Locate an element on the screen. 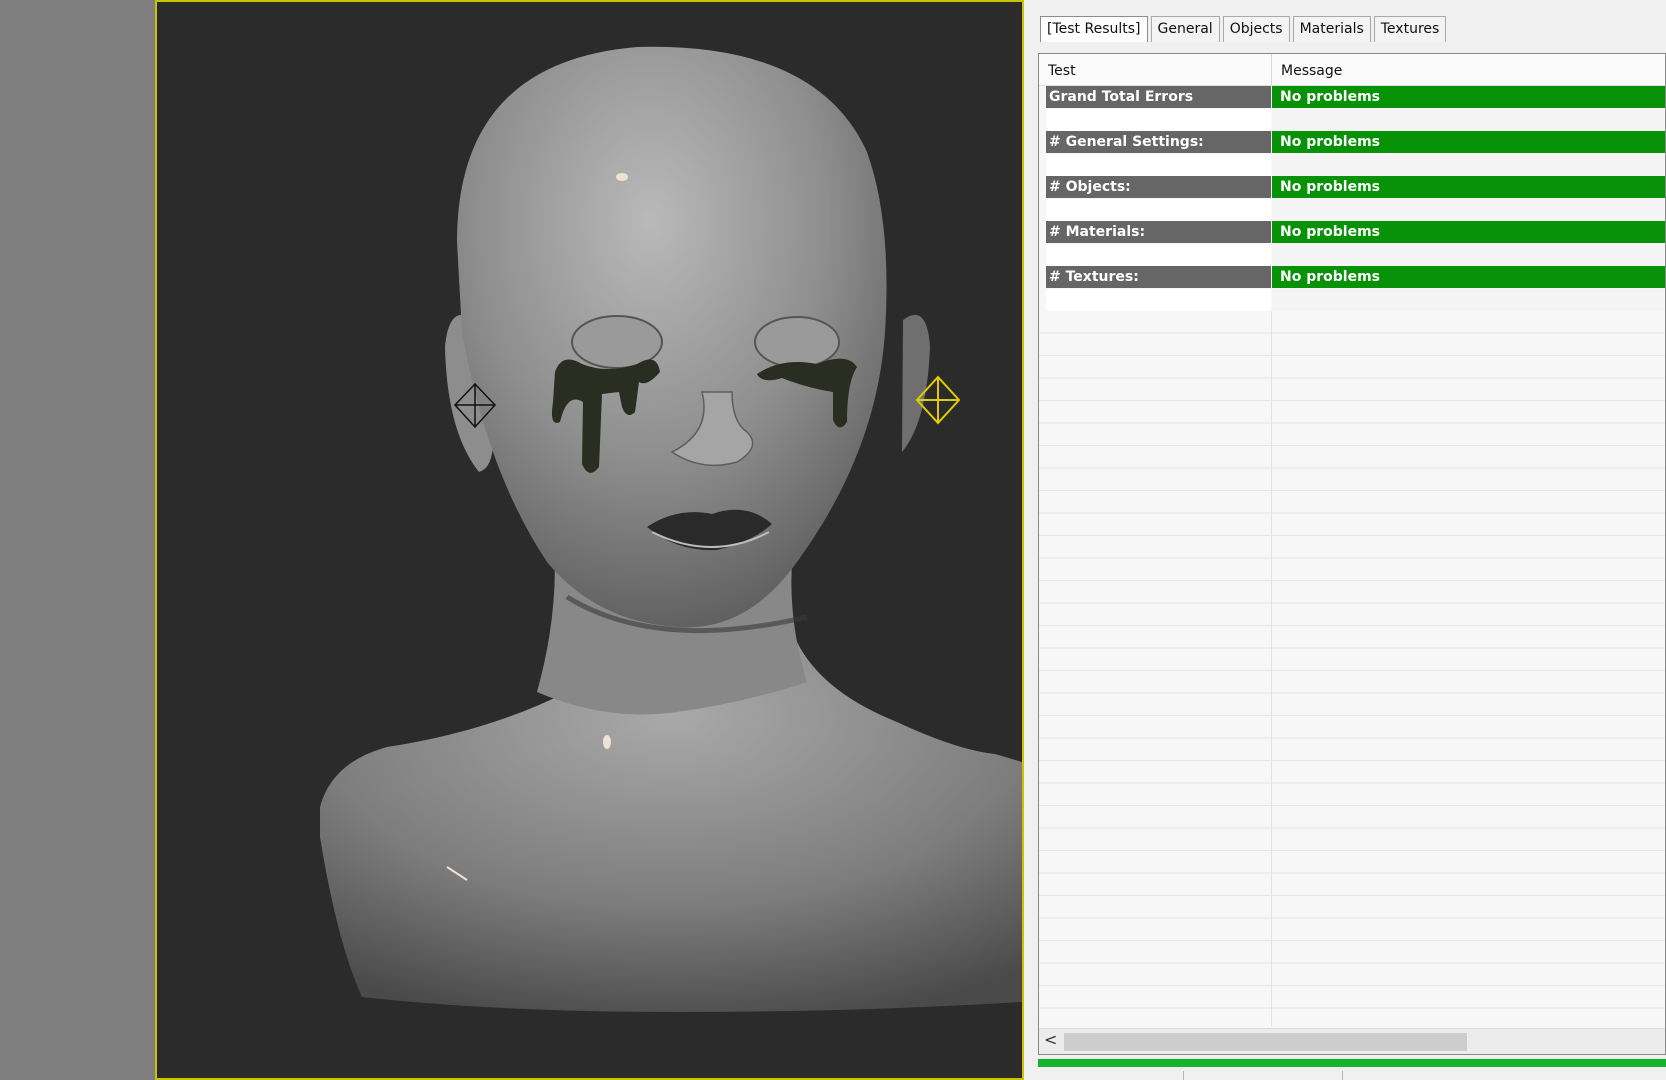  table-row: # Materials: No problems is located at coordinates (1352, 232).